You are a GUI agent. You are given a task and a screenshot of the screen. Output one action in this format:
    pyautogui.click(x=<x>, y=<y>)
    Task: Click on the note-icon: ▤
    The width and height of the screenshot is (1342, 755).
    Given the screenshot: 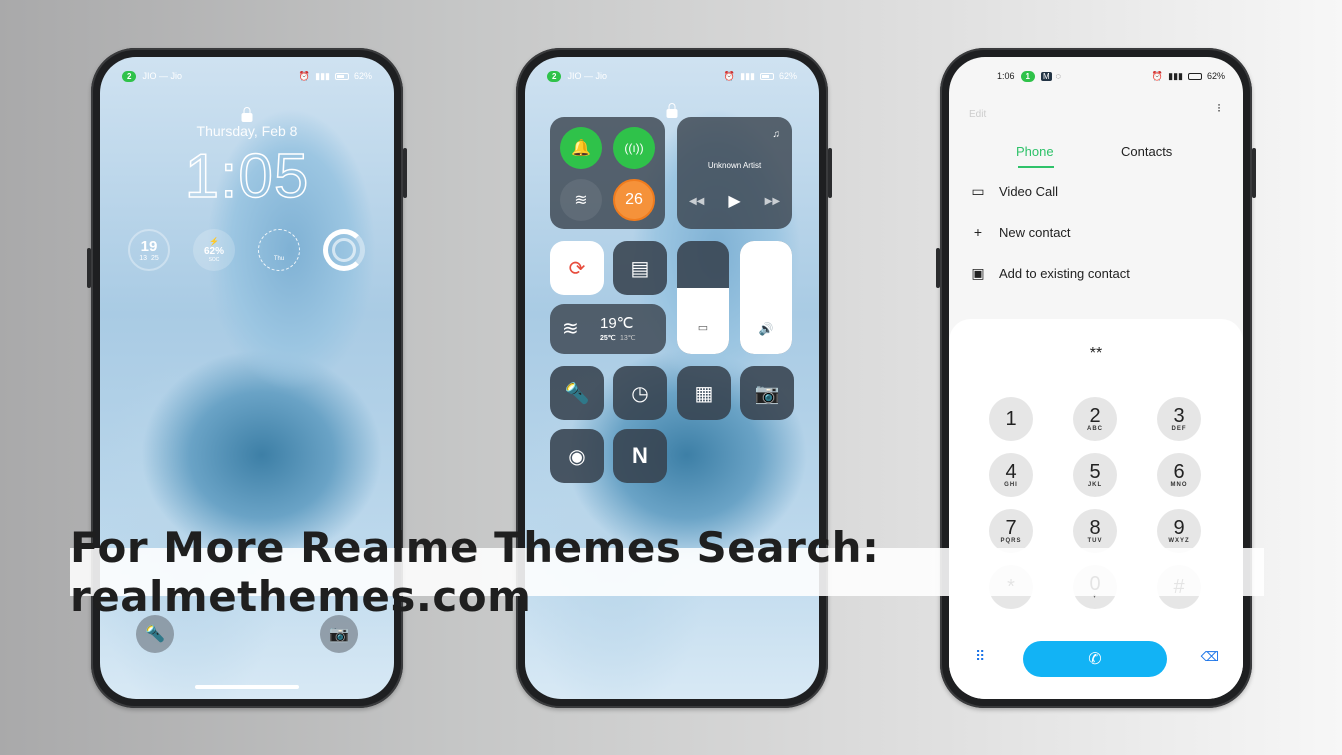 What is the action you would take?
    pyautogui.click(x=640, y=268)
    